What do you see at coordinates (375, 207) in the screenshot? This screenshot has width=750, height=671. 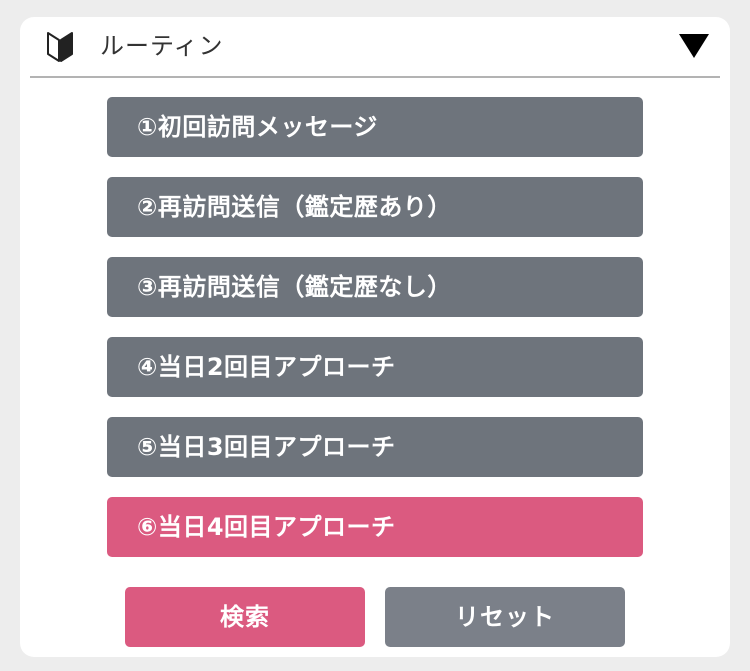 I see `routine-button-2: ②再訪問送信（鑑定歴あり）` at bounding box center [375, 207].